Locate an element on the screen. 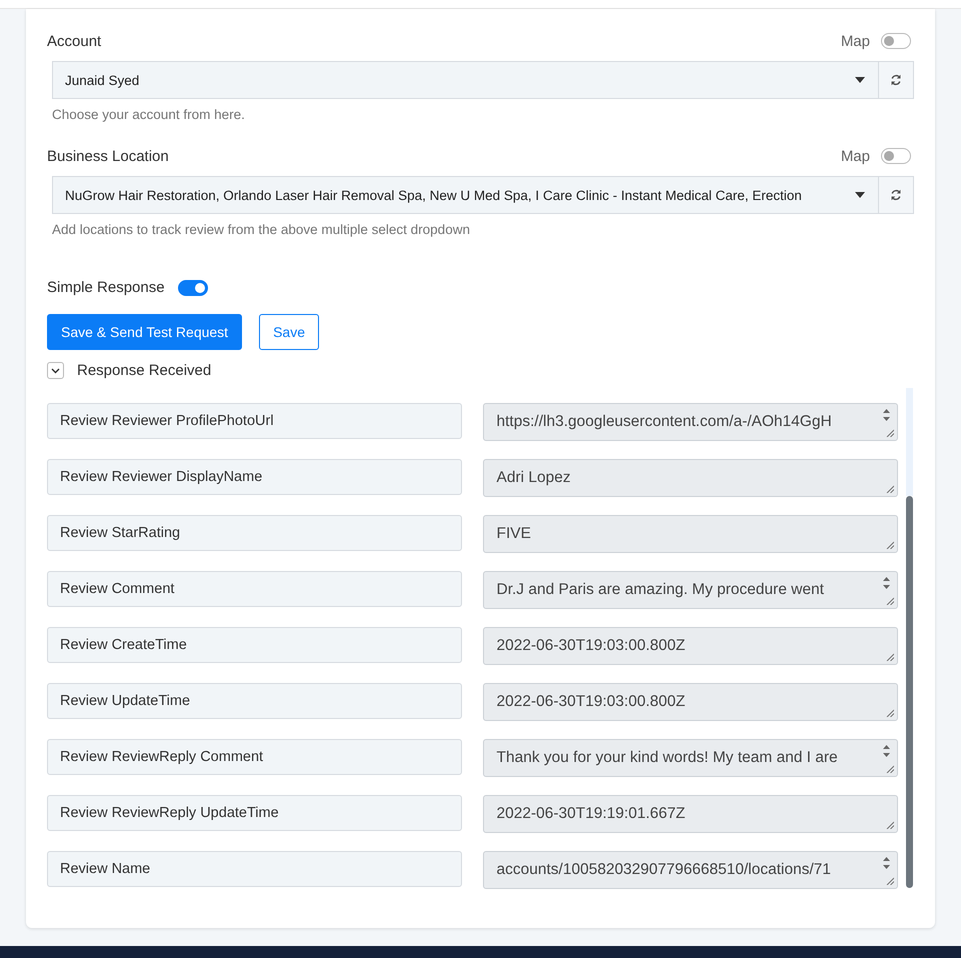 This screenshot has height=958, width=961. select-field: NuGrow Hair Restoration, Orlando Laser Hair Removal Spa, New U Med Spa, I Care Clinic - Instant Medical Care, Erection is located at coordinates (465, 195).